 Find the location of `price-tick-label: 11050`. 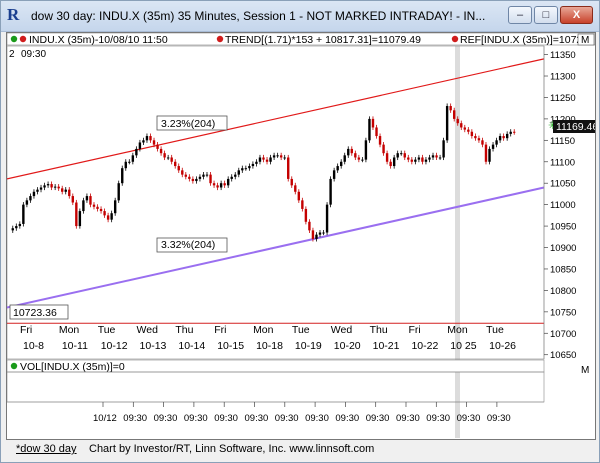

price-tick-label: 11050 is located at coordinates (563, 184).